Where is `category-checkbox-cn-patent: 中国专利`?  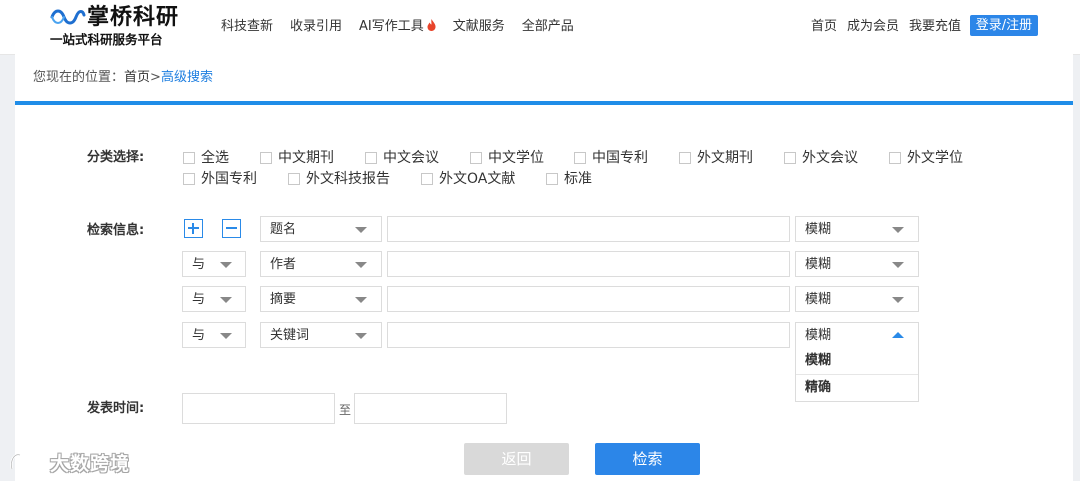 category-checkbox-cn-patent: 中国专利 is located at coordinates (611, 158).